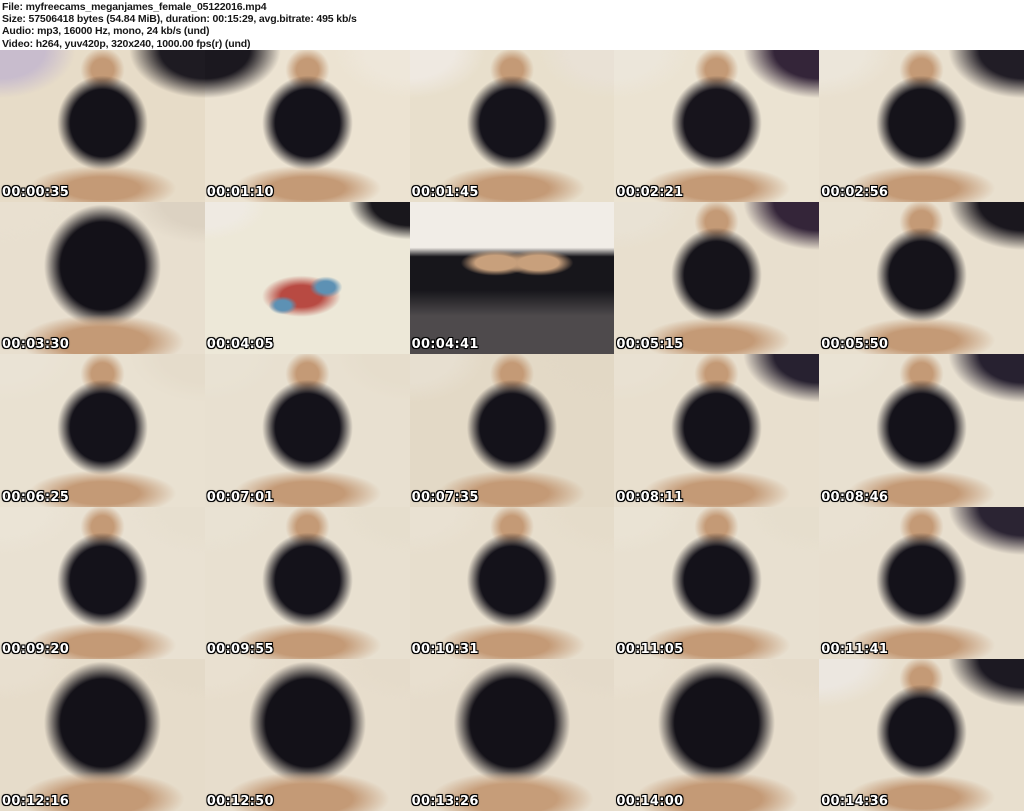 The width and height of the screenshot is (1024, 811). I want to click on video-thumbnail: 00:05:50, so click(921, 278).